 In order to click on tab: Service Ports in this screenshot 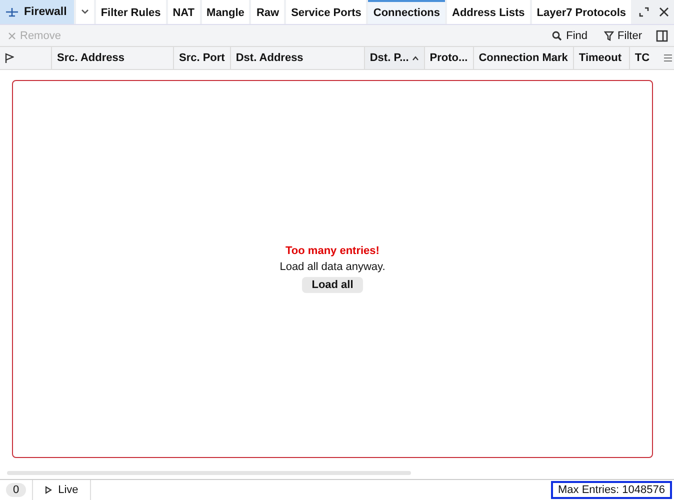, I will do `click(326, 12)`.